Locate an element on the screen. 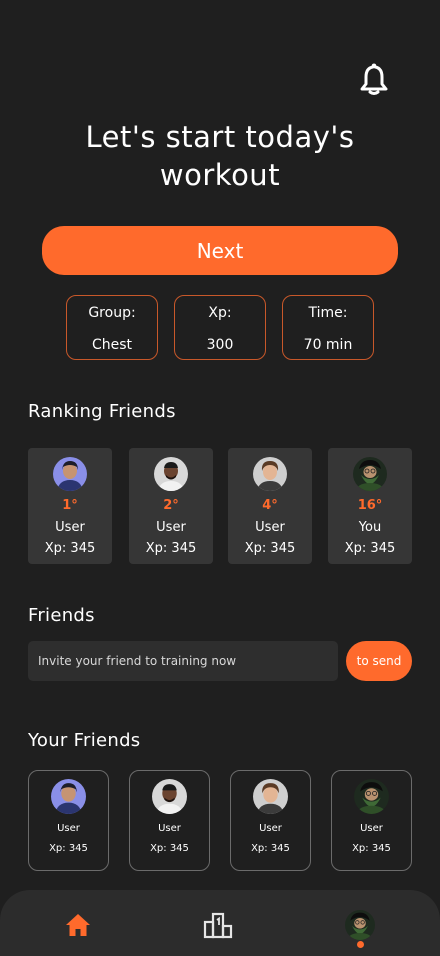  ranking-position: 4° is located at coordinates (270, 505).